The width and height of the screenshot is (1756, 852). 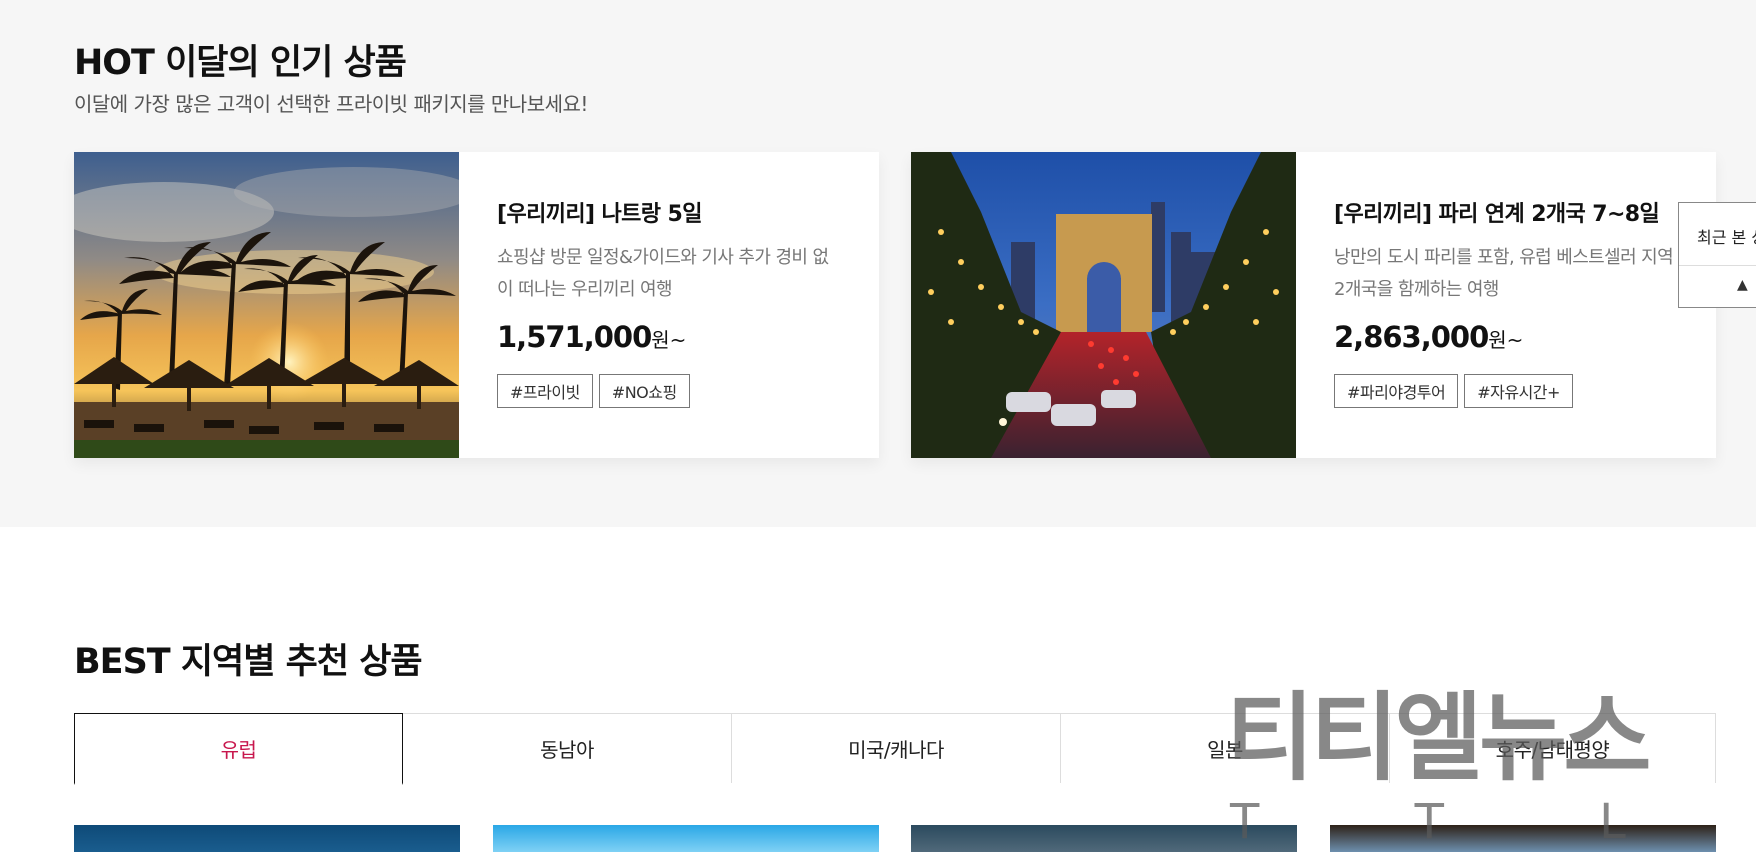 What do you see at coordinates (567, 748) in the screenshot?
I see `tab-southeast-asia: 동남아` at bounding box center [567, 748].